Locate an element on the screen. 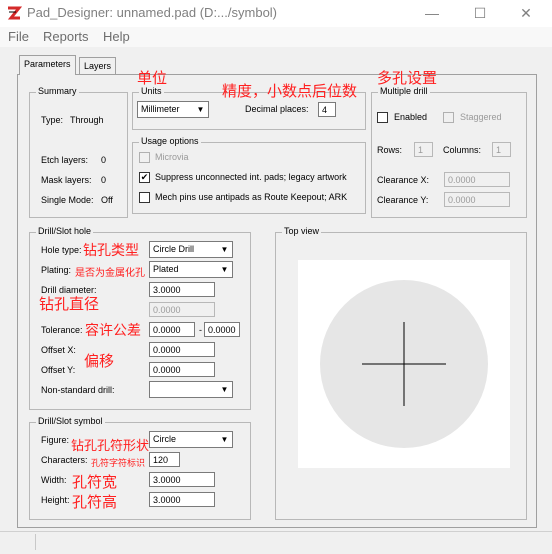 The image size is (552, 554). offset-x-input: 0.0000 is located at coordinates (182, 349).